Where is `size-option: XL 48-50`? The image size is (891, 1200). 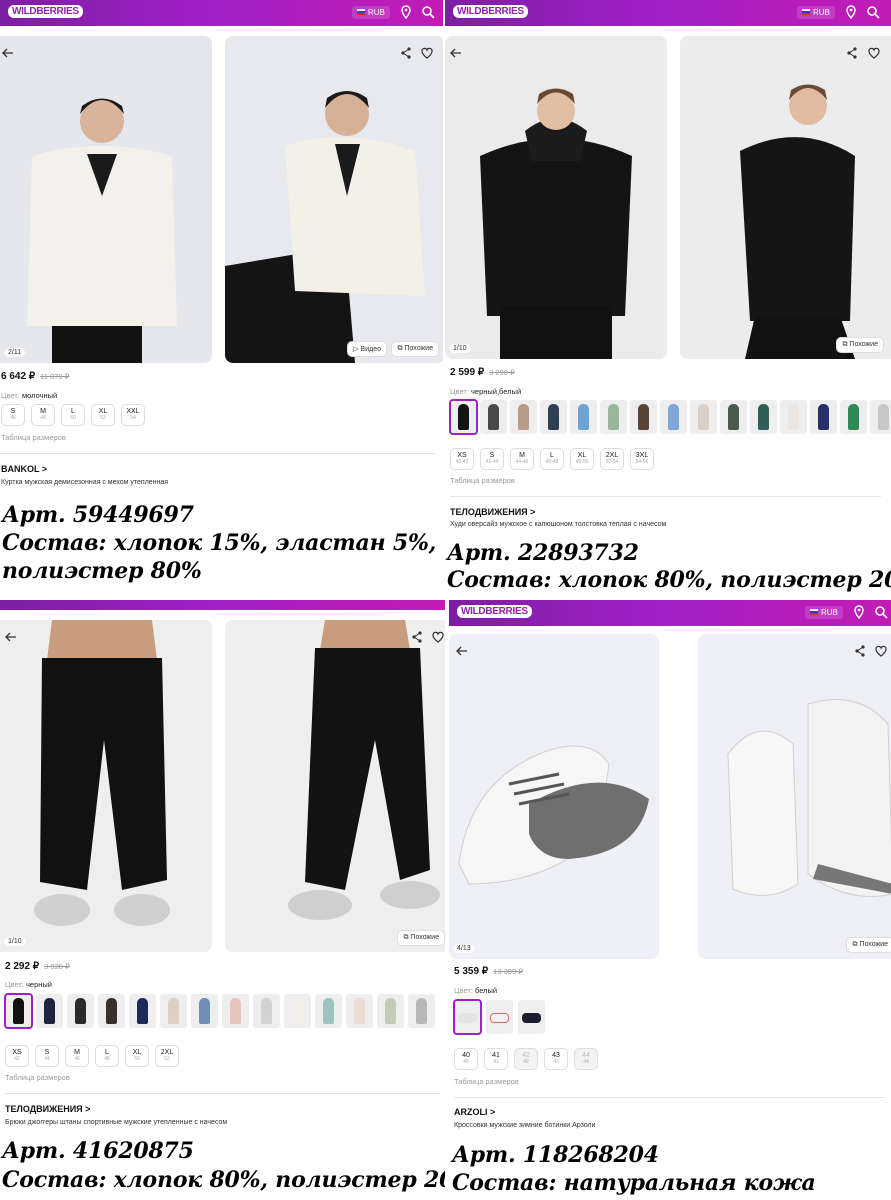
size-option: XL 48-50 is located at coordinates (582, 459).